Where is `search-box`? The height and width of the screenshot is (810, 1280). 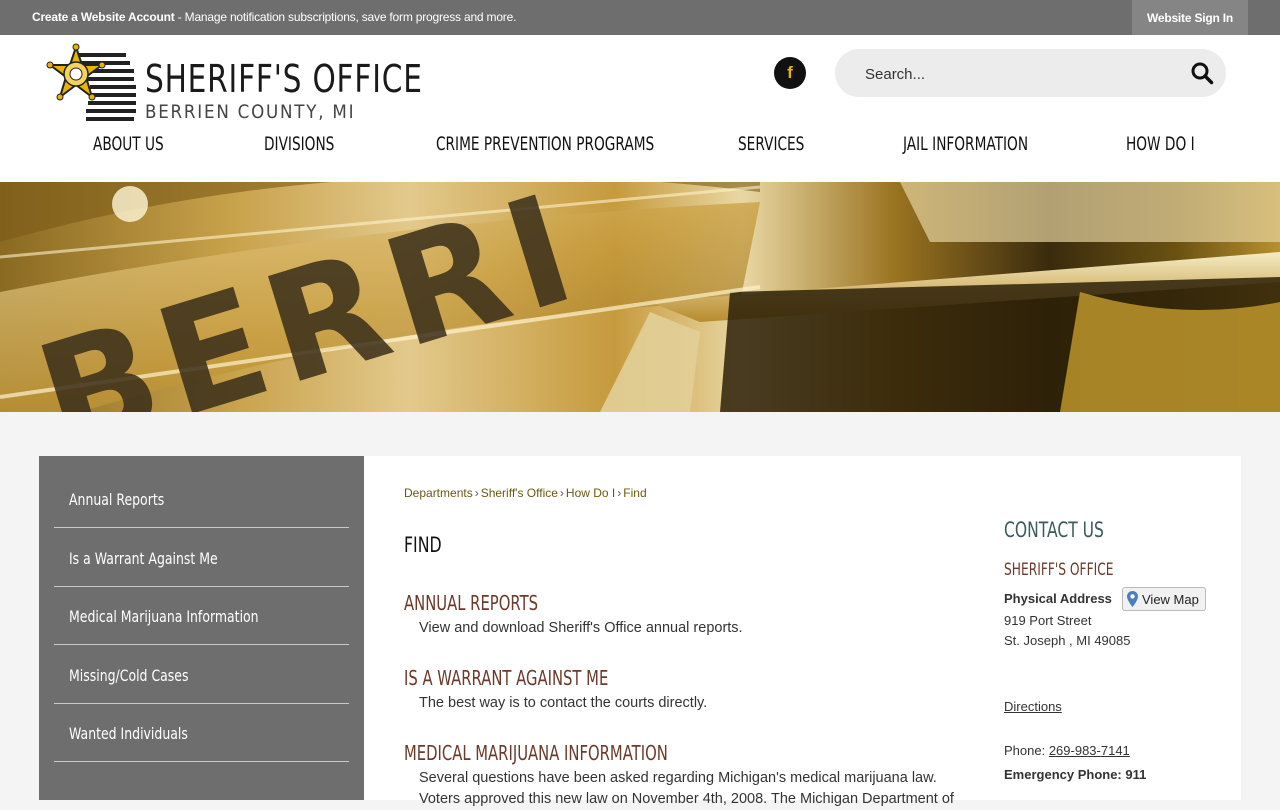 search-box is located at coordinates (1030, 73).